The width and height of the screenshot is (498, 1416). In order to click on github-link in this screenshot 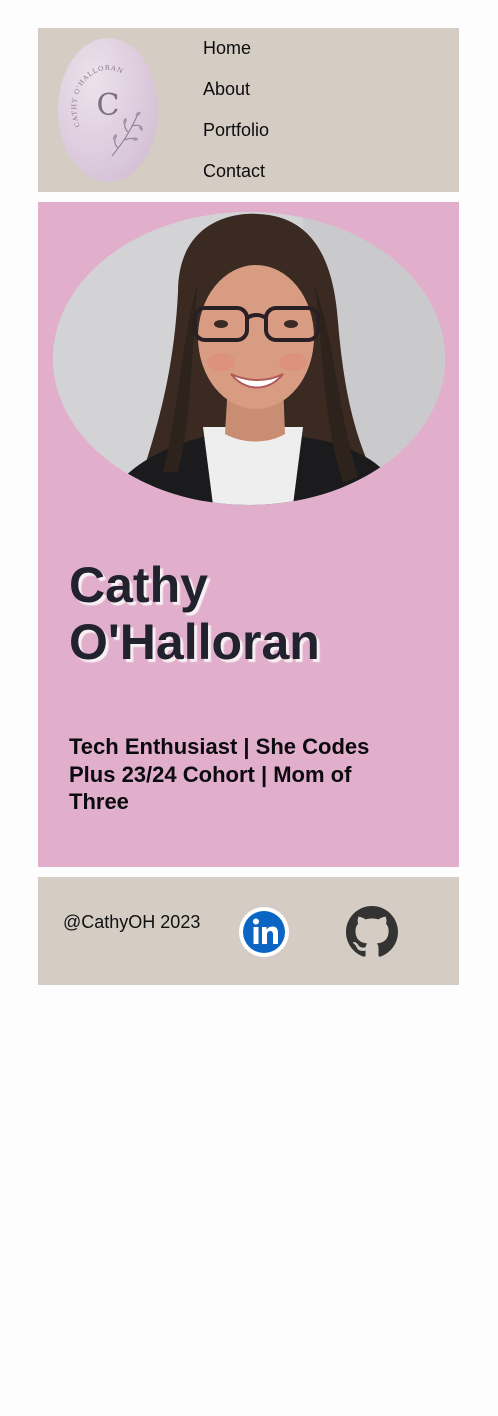, I will do `click(372, 932)`.